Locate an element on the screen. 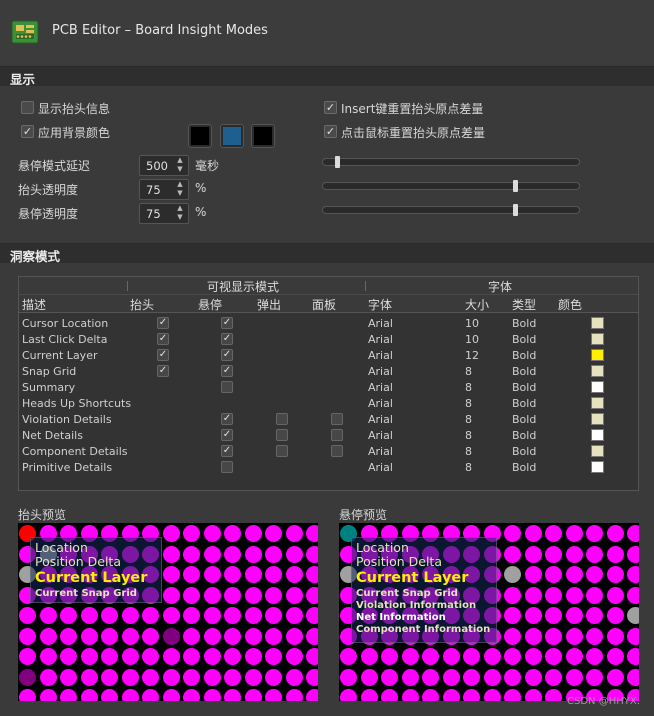 The width and height of the screenshot is (654, 716). table-row: Current Layer Arial 12 Bold is located at coordinates (328, 355).